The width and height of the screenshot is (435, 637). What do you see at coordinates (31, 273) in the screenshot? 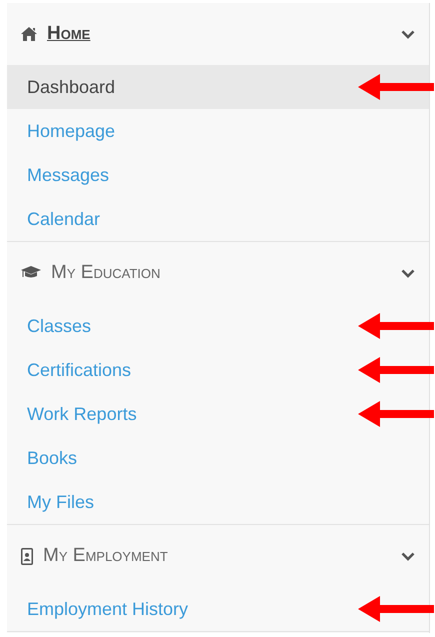
I see `graduation-cap-icon` at bounding box center [31, 273].